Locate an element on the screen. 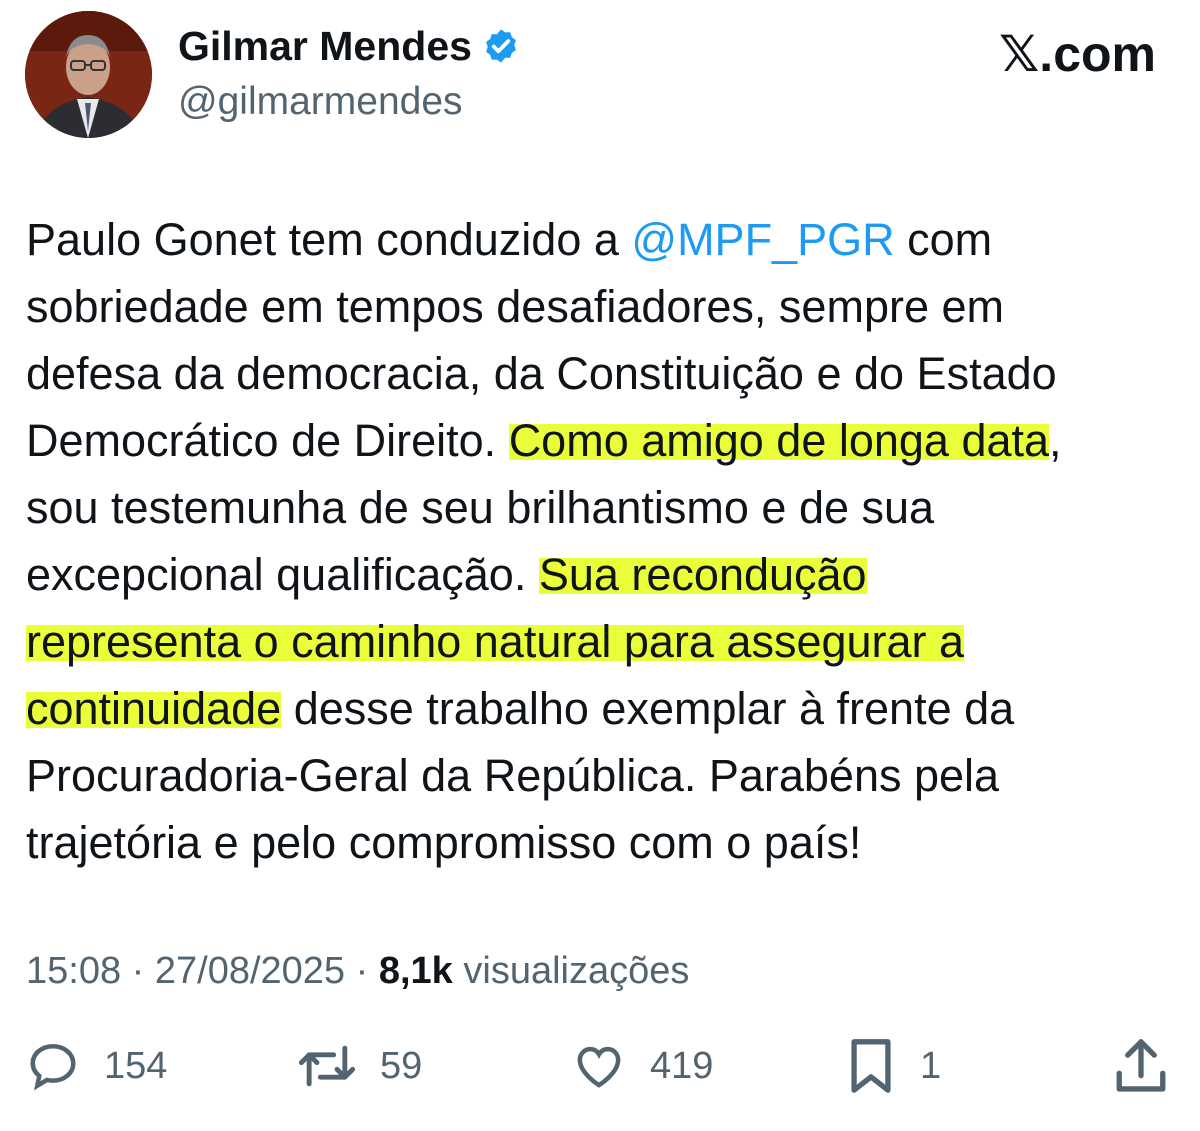  reply-count: 154 is located at coordinates (136, 1065).